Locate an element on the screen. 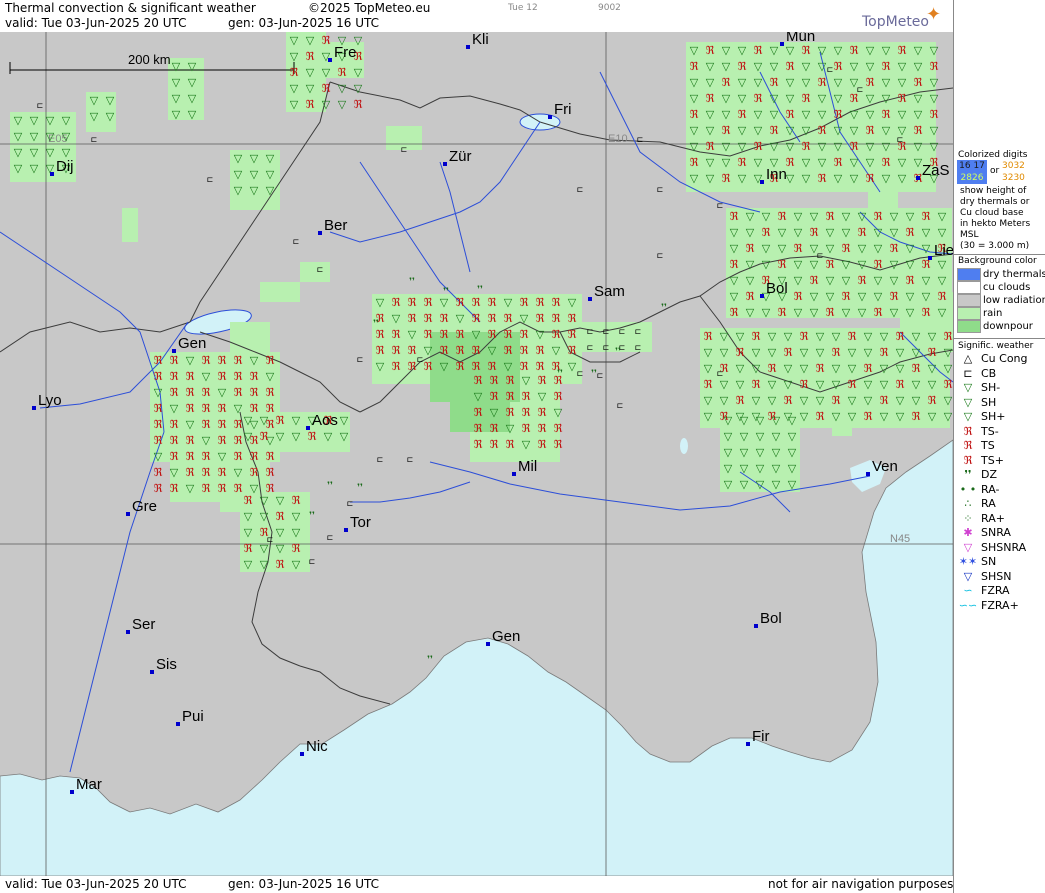 Image resolution: width=1045 pixels, height=893 pixels. legend-wx-label: CB is located at coordinates (989, 373).